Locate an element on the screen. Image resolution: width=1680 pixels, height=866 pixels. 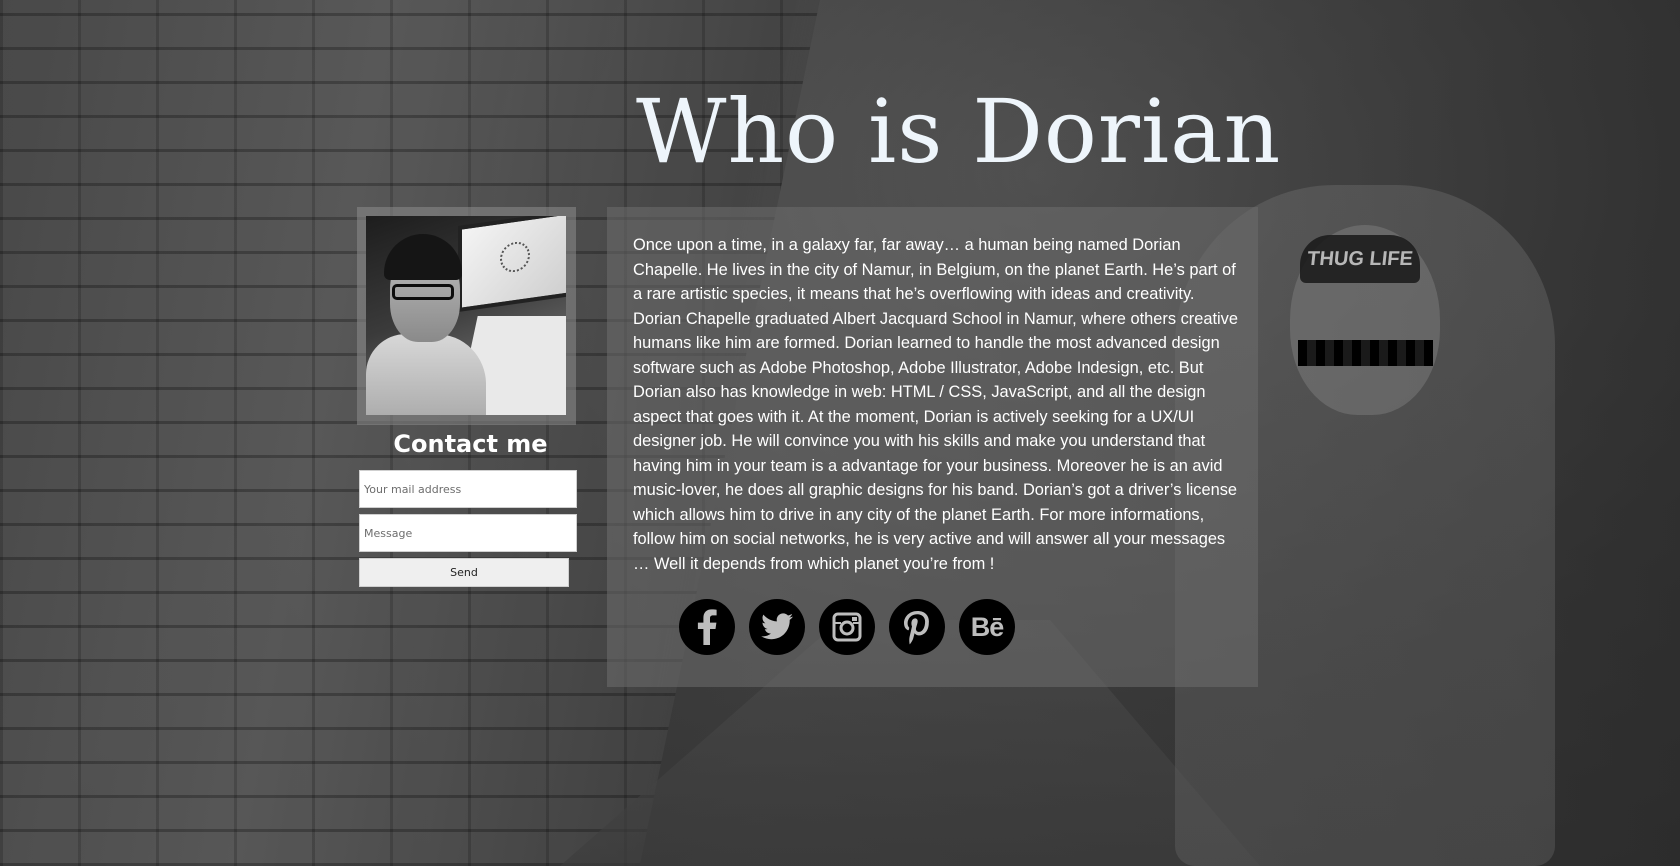
portrait-glasses is located at coordinates (423, 292).